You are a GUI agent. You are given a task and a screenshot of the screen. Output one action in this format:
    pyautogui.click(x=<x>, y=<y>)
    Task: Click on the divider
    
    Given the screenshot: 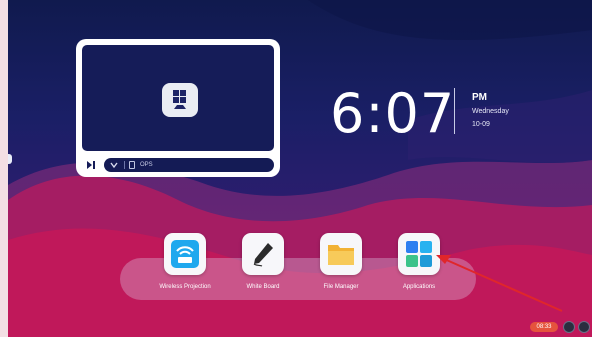 What is the action you would take?
    pyautogui.click(x=124, y=165)
    